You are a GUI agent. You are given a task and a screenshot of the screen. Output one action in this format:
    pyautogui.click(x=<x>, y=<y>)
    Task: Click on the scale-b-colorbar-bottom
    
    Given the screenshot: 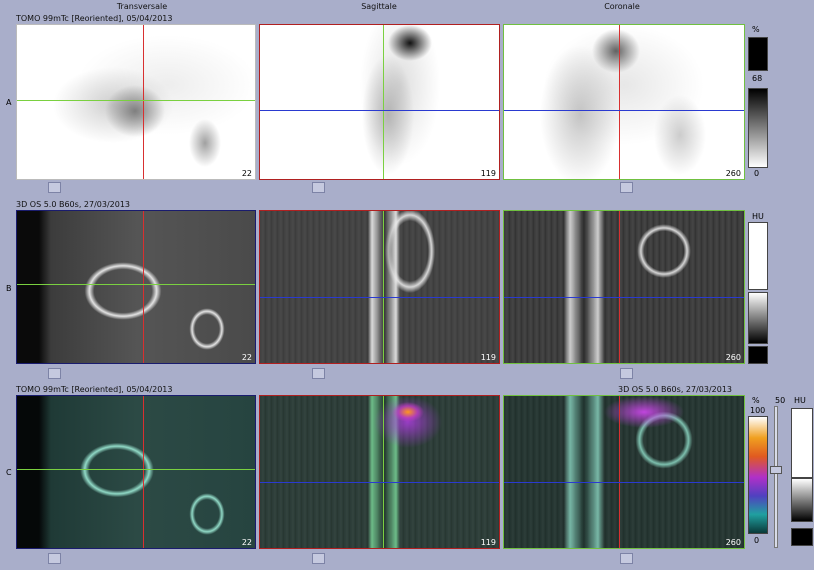 What is the action you would take?
    pyautogui.click(x=758, y=355)
    